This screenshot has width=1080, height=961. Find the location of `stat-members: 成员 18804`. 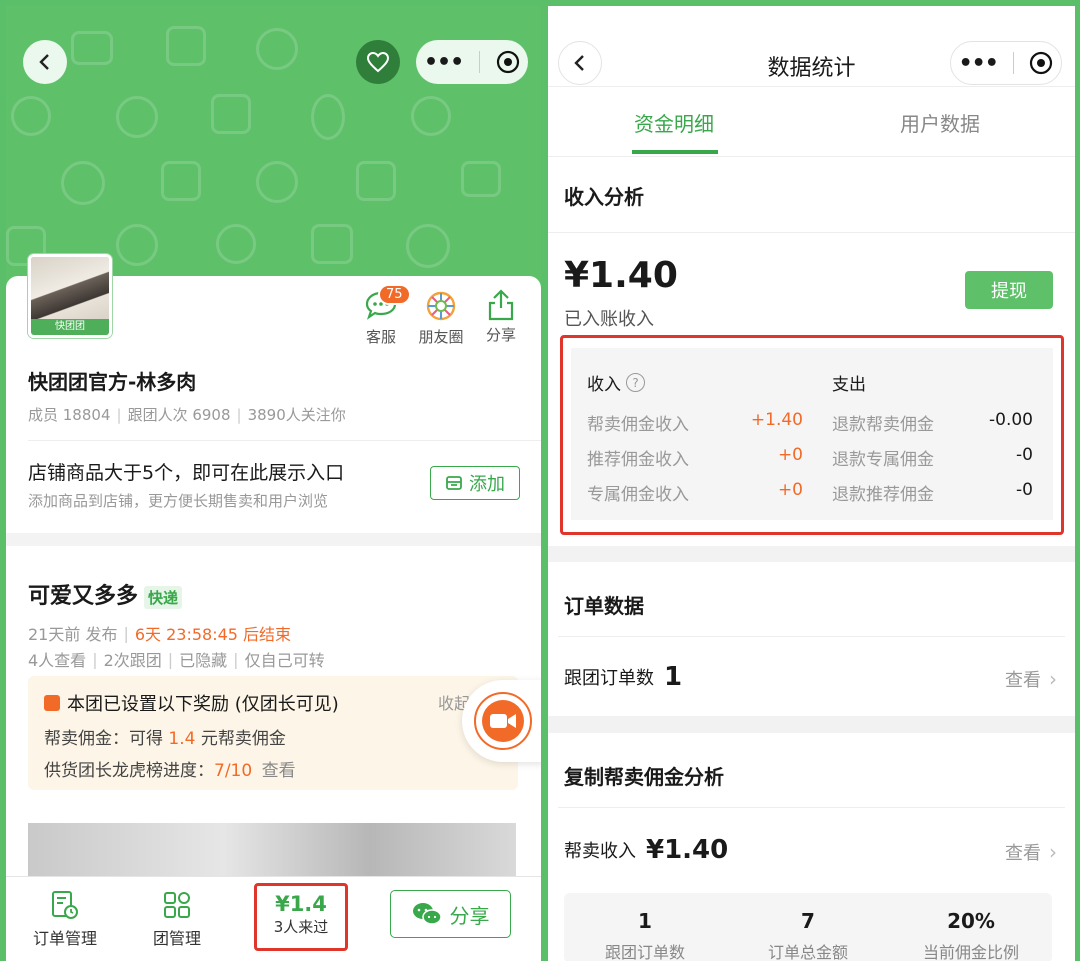

stat-members: 成员 18804 is located at coordinates (69, 415).